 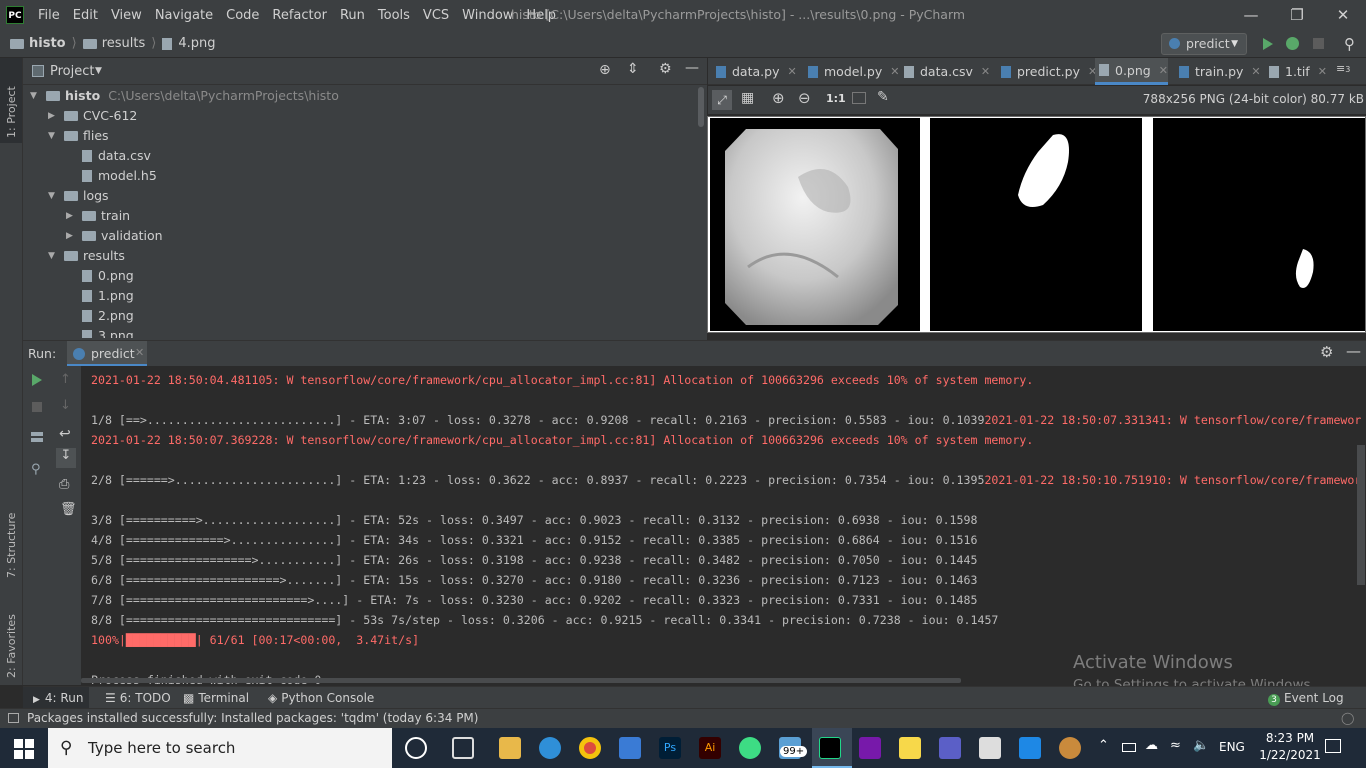 What do you see at coordinates (138, 698) in the screenshot?
I see `tab-todo: ☰ 6: TODO` at bounding box center [138, 698].